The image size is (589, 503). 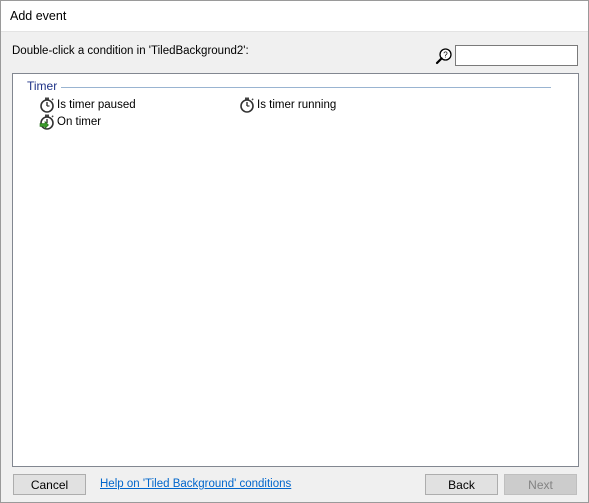 What do you see at coordinates (306, 87) in the screenshot?
I see `group-divider` at bounding box center [306, 87].